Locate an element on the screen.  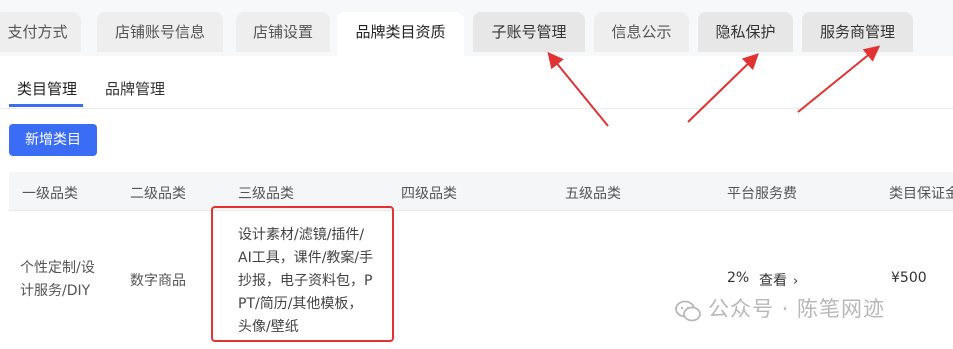
tab-payment-method: 支付方式 is located at coordinates (40, 32).